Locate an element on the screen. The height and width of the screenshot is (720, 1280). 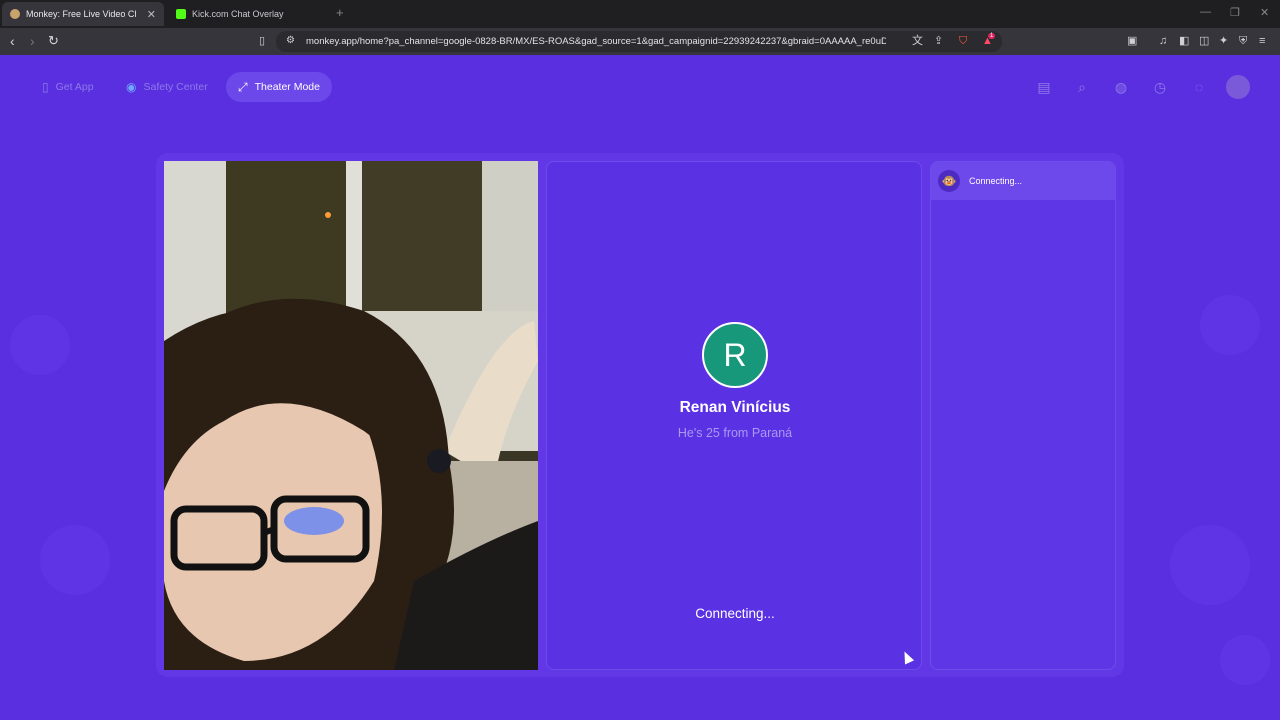
tab-label: Kick.com Chat Overlay is located at coordinates (238, 14).